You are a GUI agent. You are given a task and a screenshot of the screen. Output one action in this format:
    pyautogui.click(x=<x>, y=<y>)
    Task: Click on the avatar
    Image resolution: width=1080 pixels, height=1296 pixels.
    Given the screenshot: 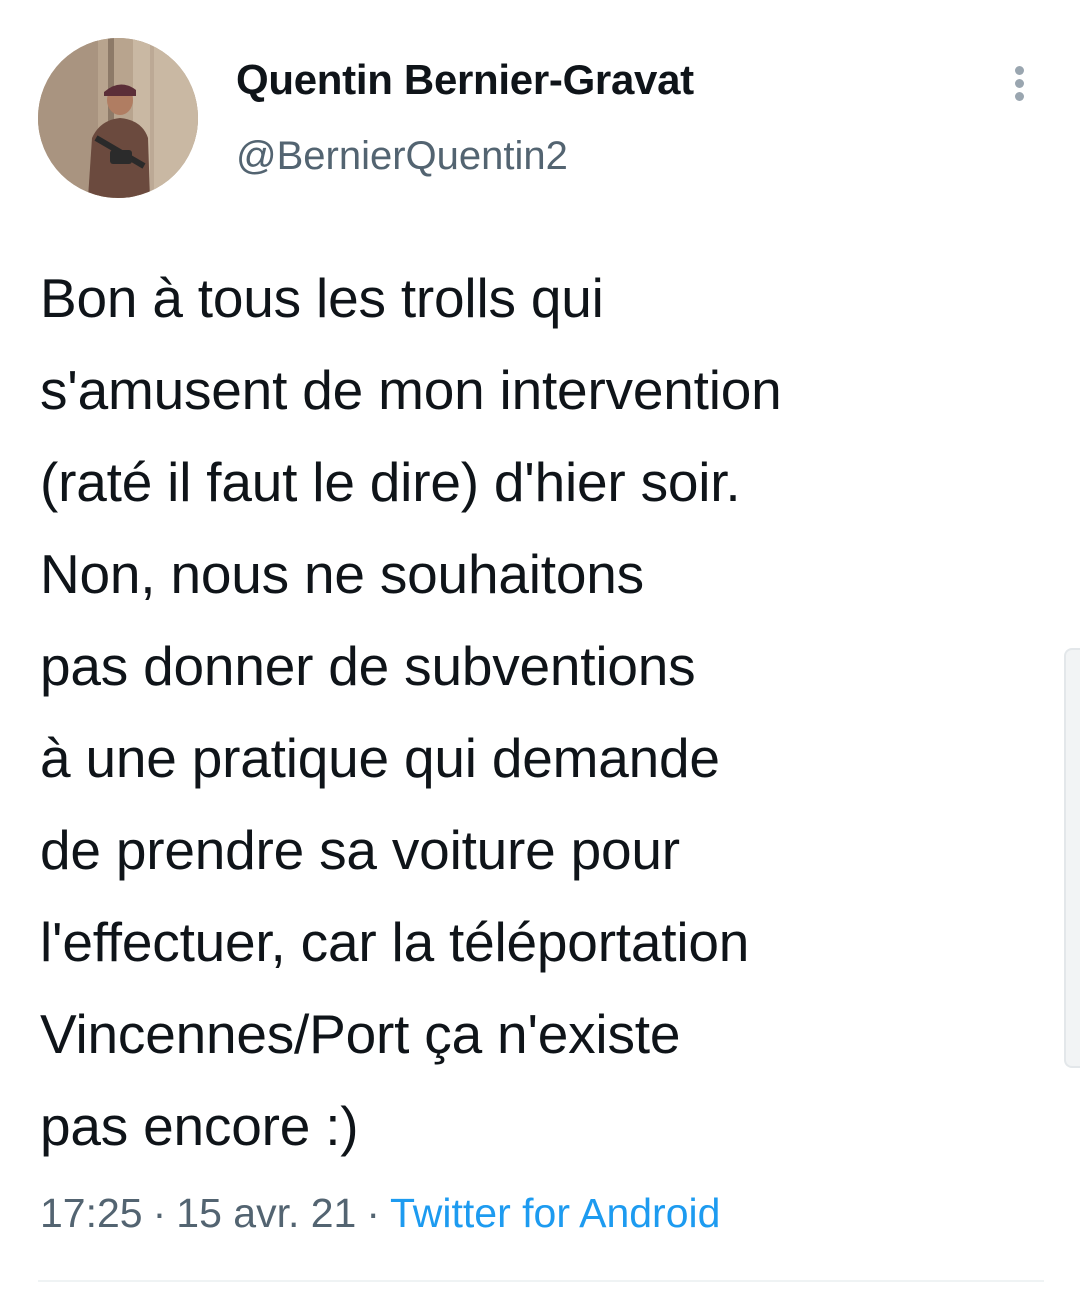 What is the action you would take?
    pyautogui.click(x=118, y=118)
    